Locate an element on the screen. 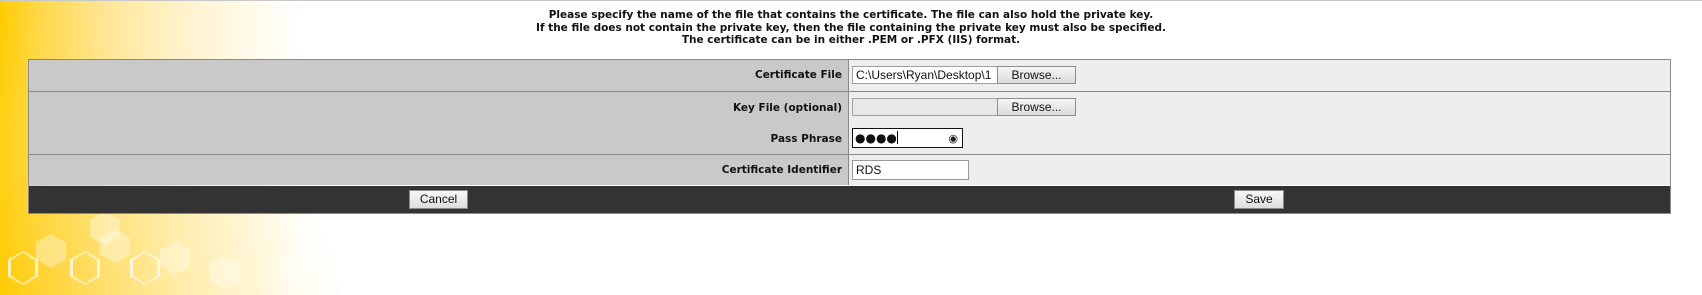 The image size is (1702, 295). certificate-identifier-input: RDS is located at coordinates (910, 170).